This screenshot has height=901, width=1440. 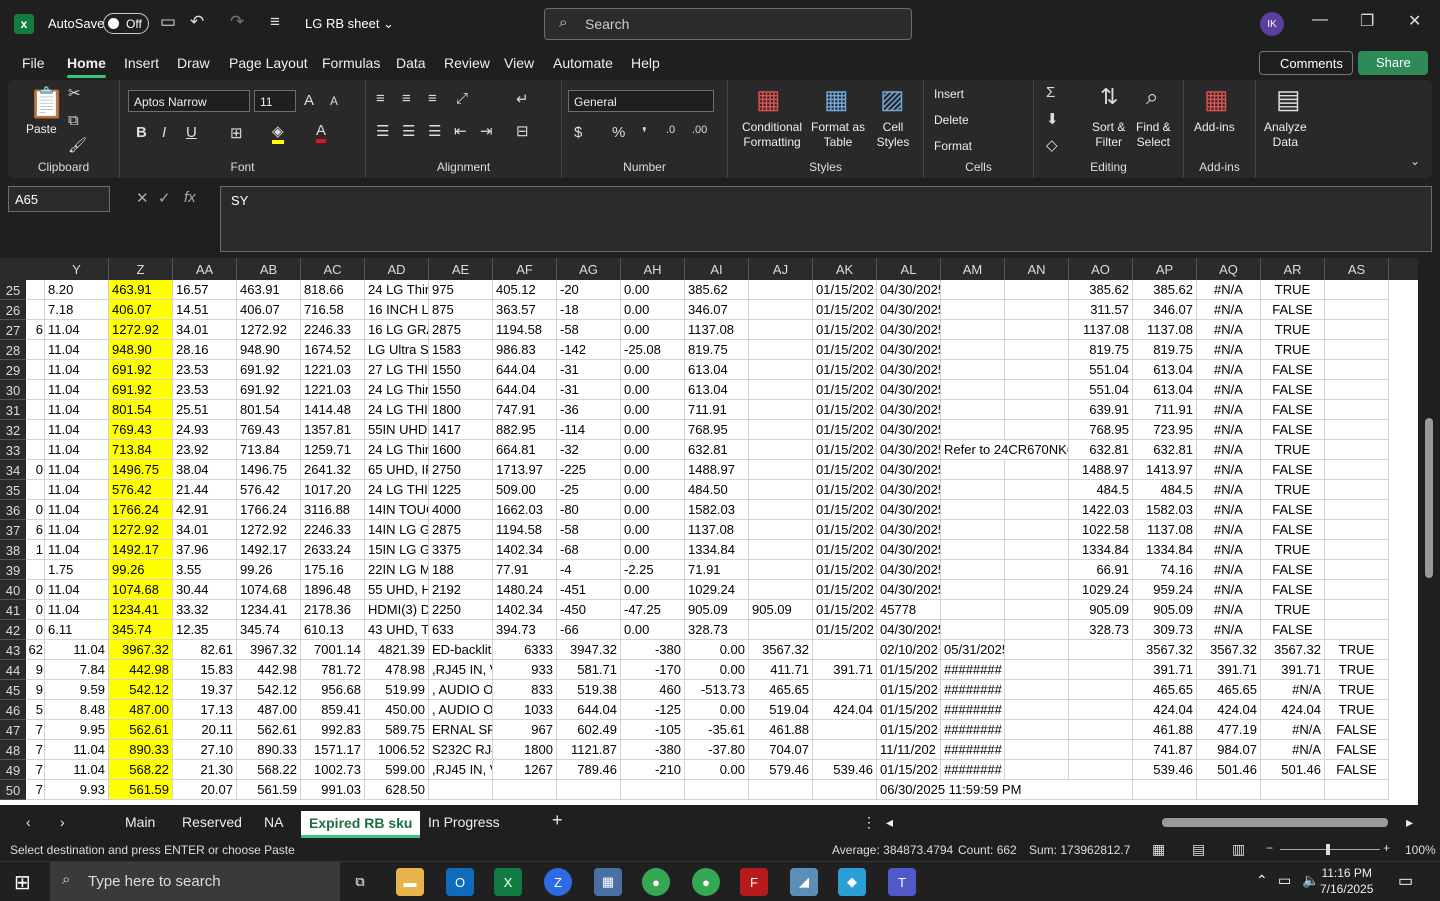 I want to click on cell: HDMI(3) D, so click(x=397, y=610).